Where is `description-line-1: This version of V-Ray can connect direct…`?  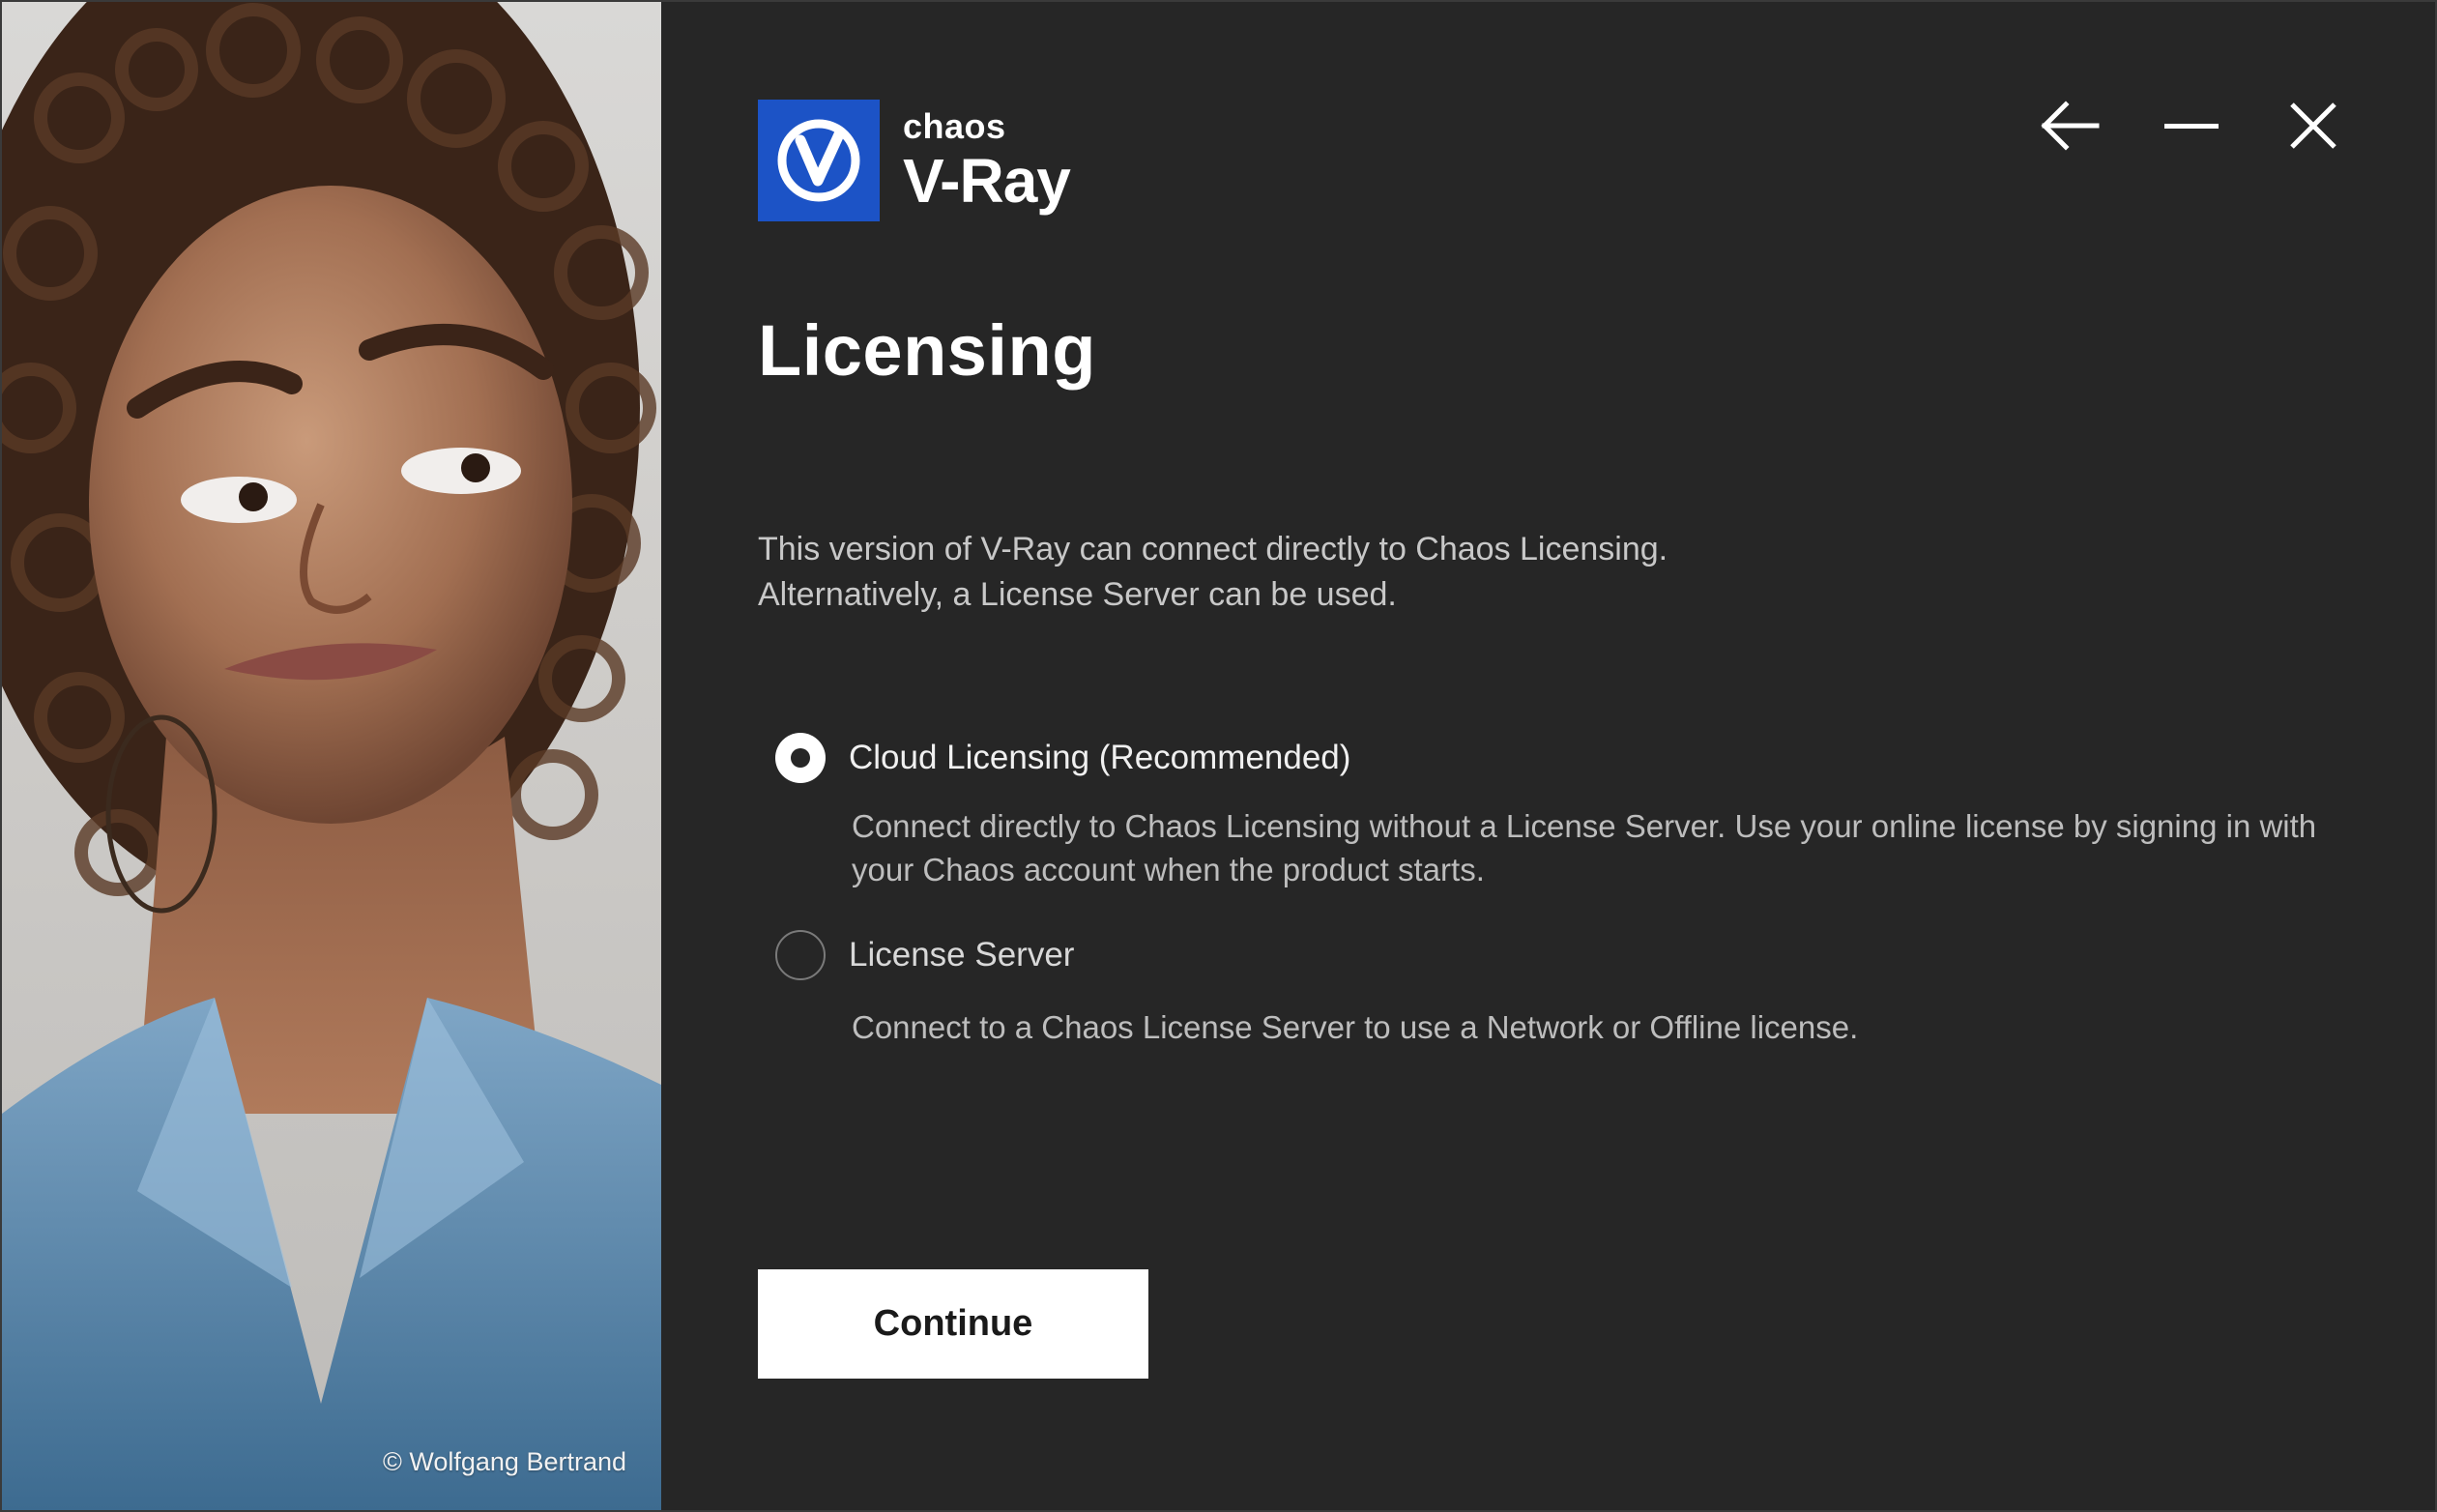
description-line-1: This version of V-Ray can connect direct… is located at coordinates (1213, 549).